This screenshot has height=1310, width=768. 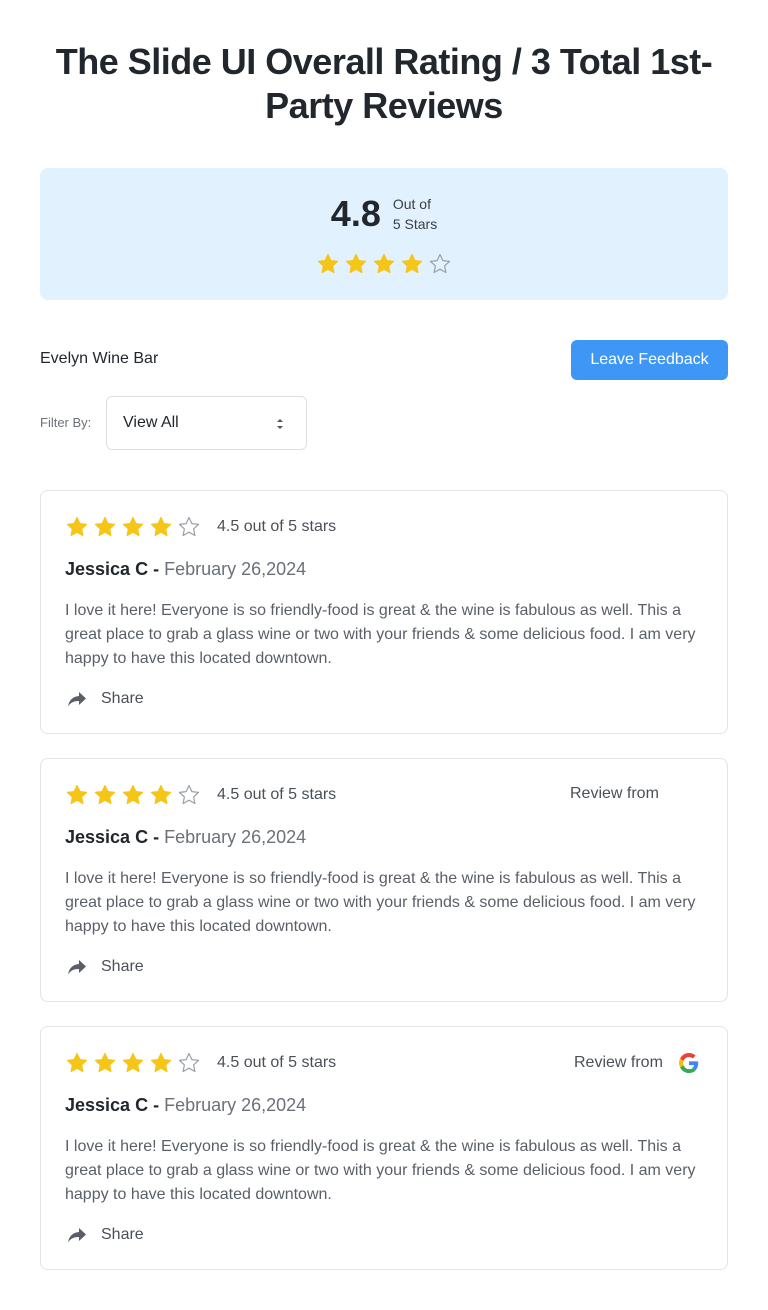 What do you see at coordinates (151, 422) in the screenshot?
I see `filter-selected-value: View All` at bounding box center [151, 422].